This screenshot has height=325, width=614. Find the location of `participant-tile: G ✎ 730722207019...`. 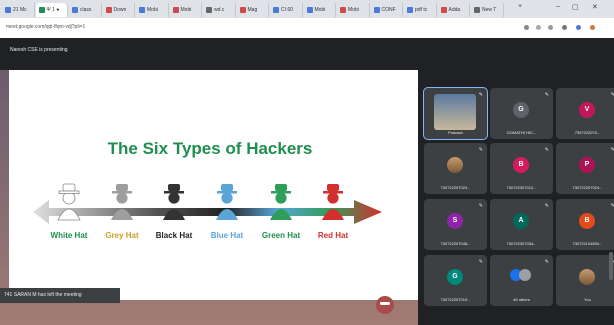

participant-tile: G ✎ 730722207019... is located at coordinates (455, 280).